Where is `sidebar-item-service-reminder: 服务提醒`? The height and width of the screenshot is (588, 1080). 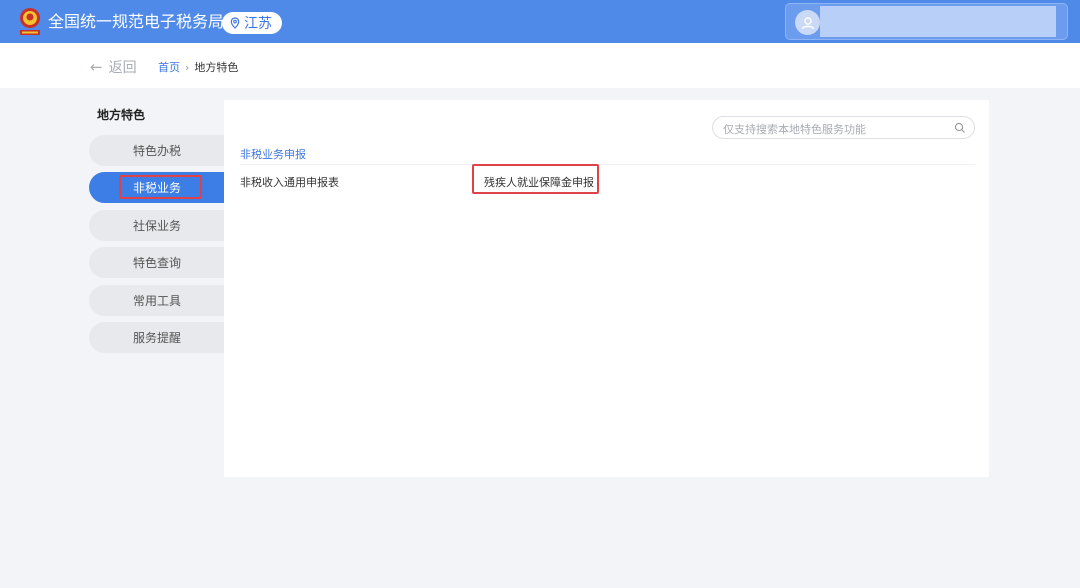 sidebar-item-service-reminder: 服务提醒 is located at coordinates (157, 337).